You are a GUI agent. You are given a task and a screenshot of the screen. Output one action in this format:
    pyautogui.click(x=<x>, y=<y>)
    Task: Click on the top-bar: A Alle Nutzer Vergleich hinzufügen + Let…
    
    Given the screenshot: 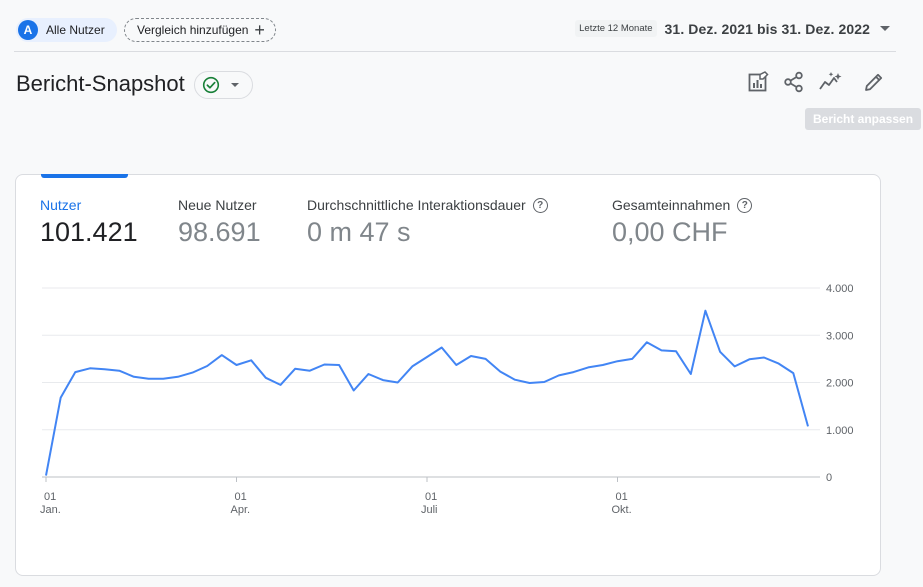 What is the action you would take?
    pyautogui.click(x=455, y=34)
    